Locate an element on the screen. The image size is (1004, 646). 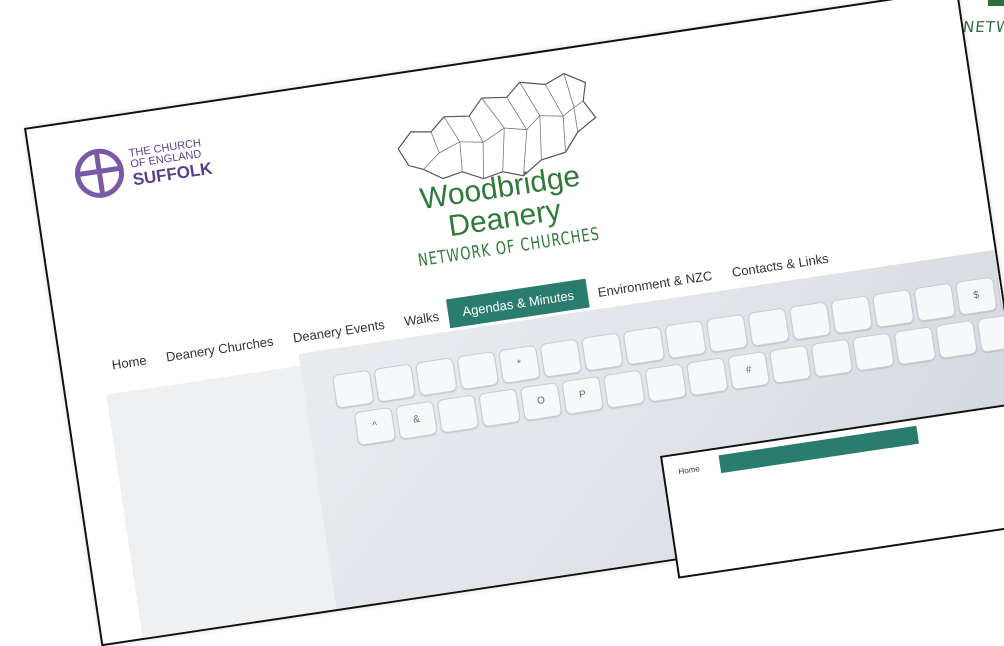
keyboard-key: O is located at coordinates (541, 401).